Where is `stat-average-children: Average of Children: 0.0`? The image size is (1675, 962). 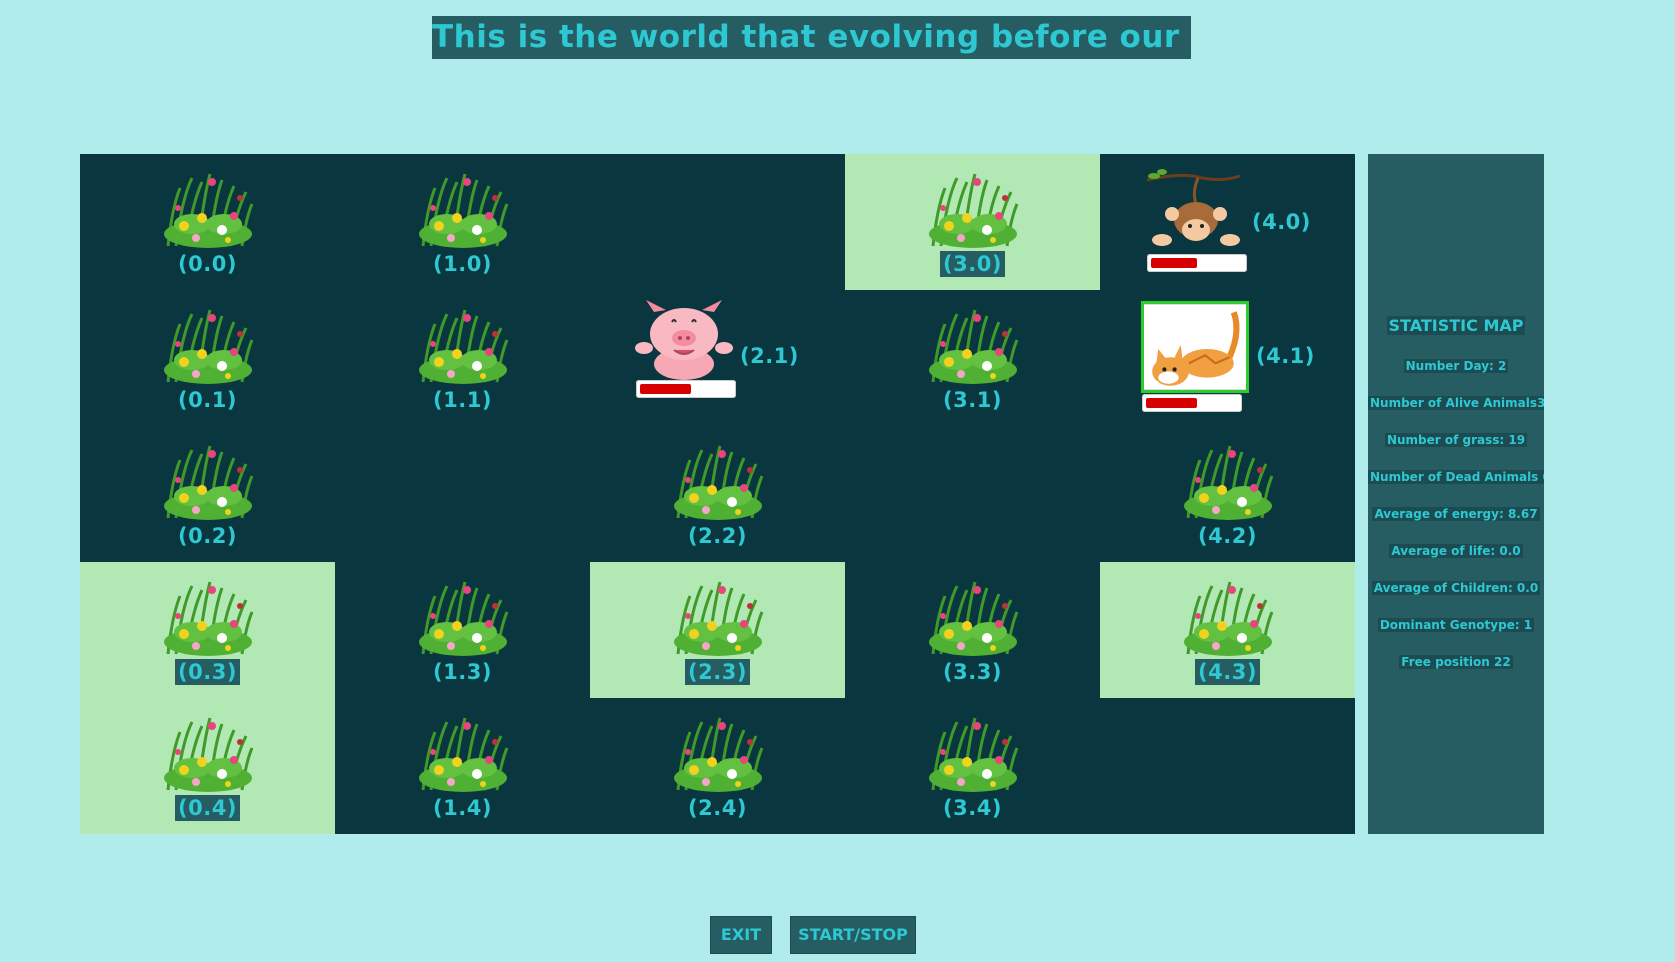
stat-average-children: Average of Children: 0.0 is located at coordinates (1456, 588).